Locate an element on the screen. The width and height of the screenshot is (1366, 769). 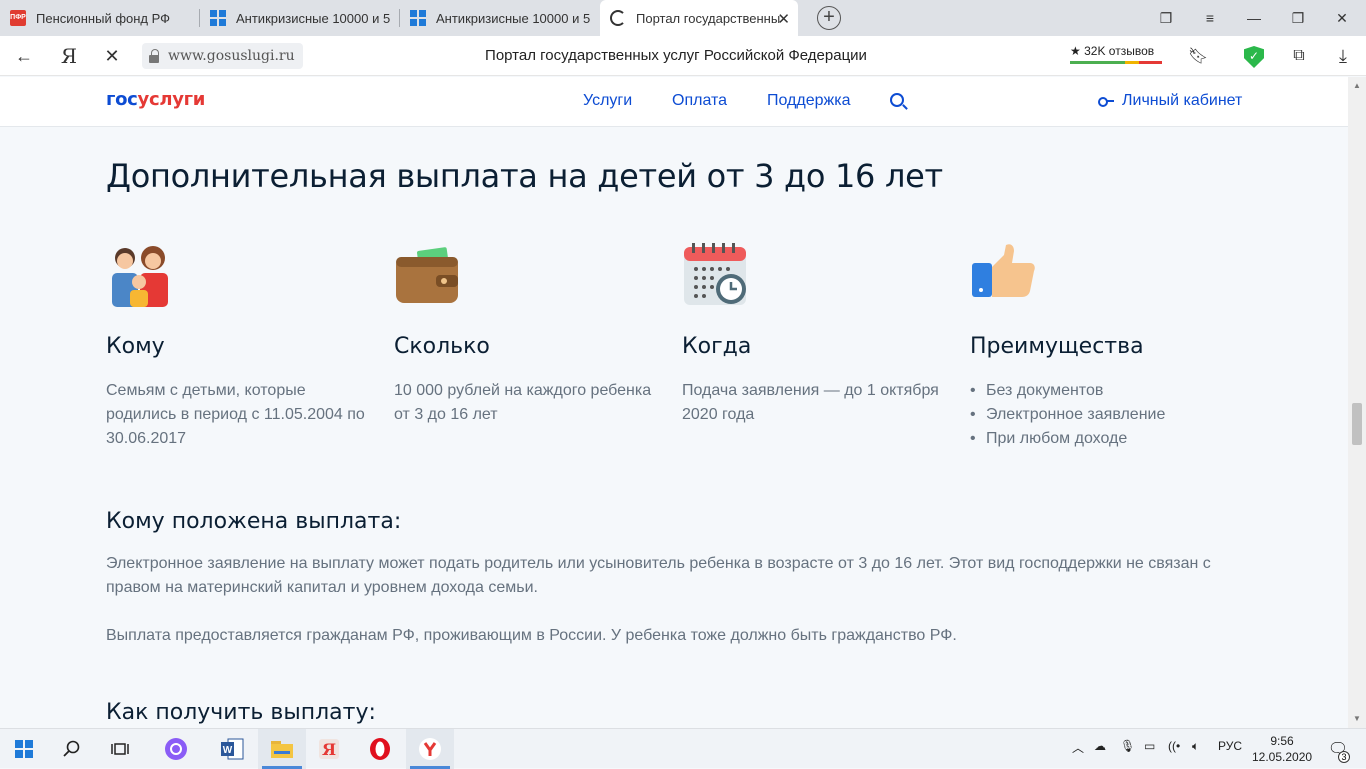
alice-icon is located at coordinates (176, 749).